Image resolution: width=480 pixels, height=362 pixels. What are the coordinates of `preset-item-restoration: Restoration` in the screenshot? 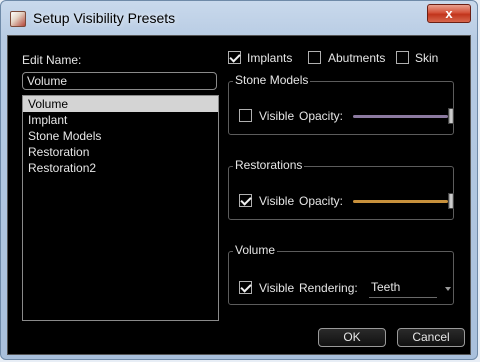 It's located at (120, 152).